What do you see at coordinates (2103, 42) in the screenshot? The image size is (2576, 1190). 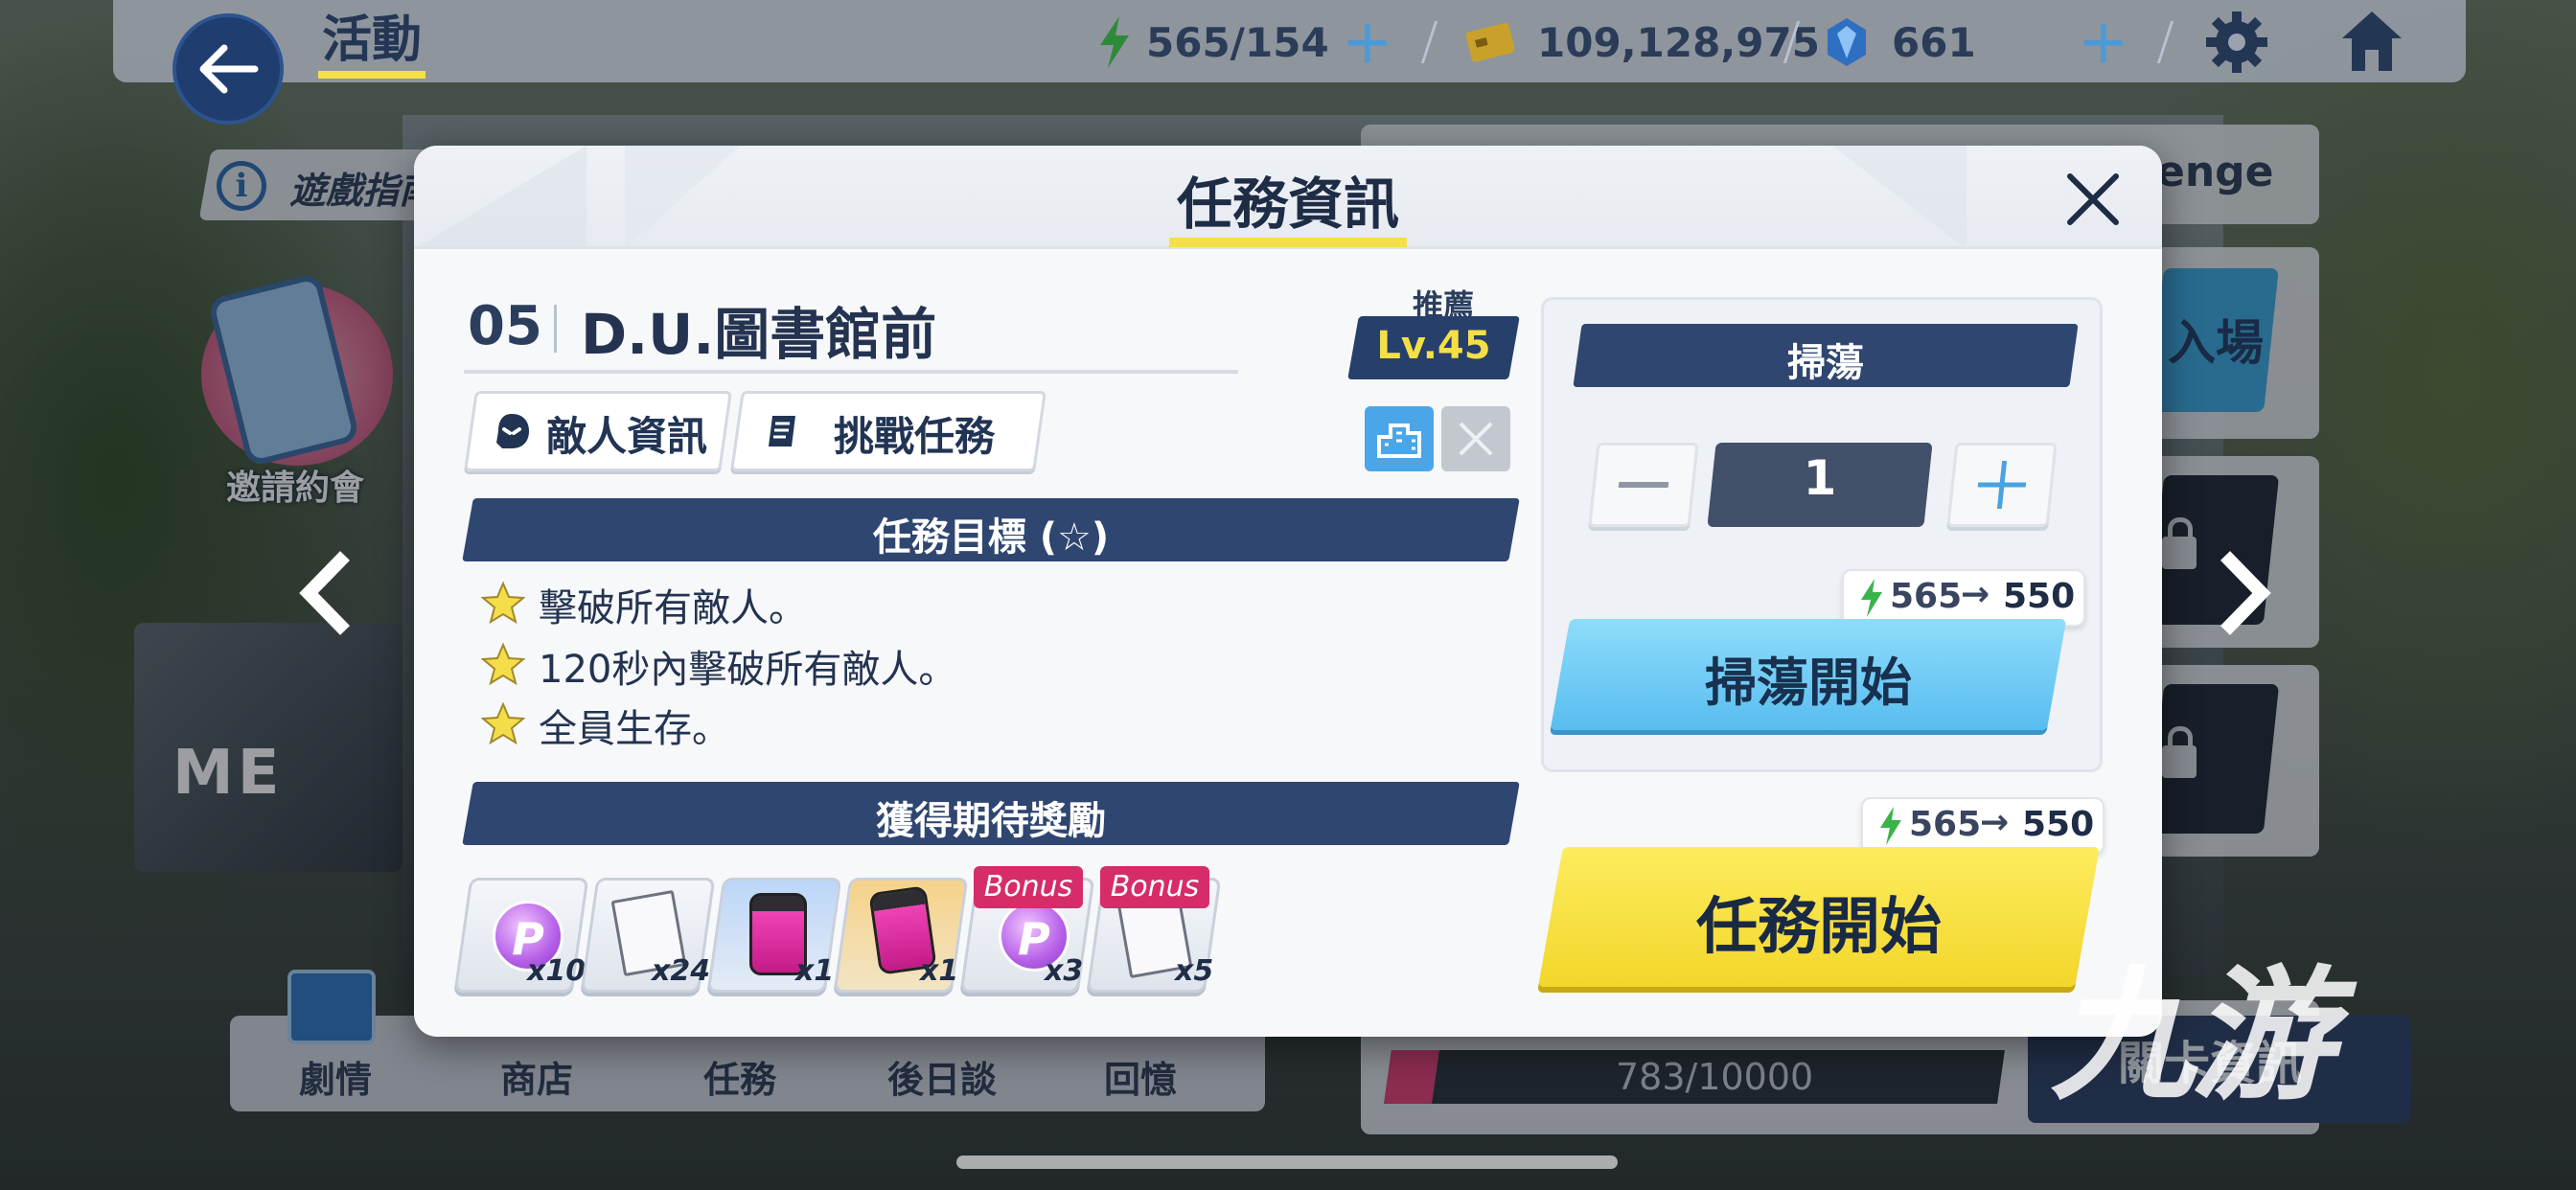 I see `gems-plus-button: +` at bounding box center [2103, 42].